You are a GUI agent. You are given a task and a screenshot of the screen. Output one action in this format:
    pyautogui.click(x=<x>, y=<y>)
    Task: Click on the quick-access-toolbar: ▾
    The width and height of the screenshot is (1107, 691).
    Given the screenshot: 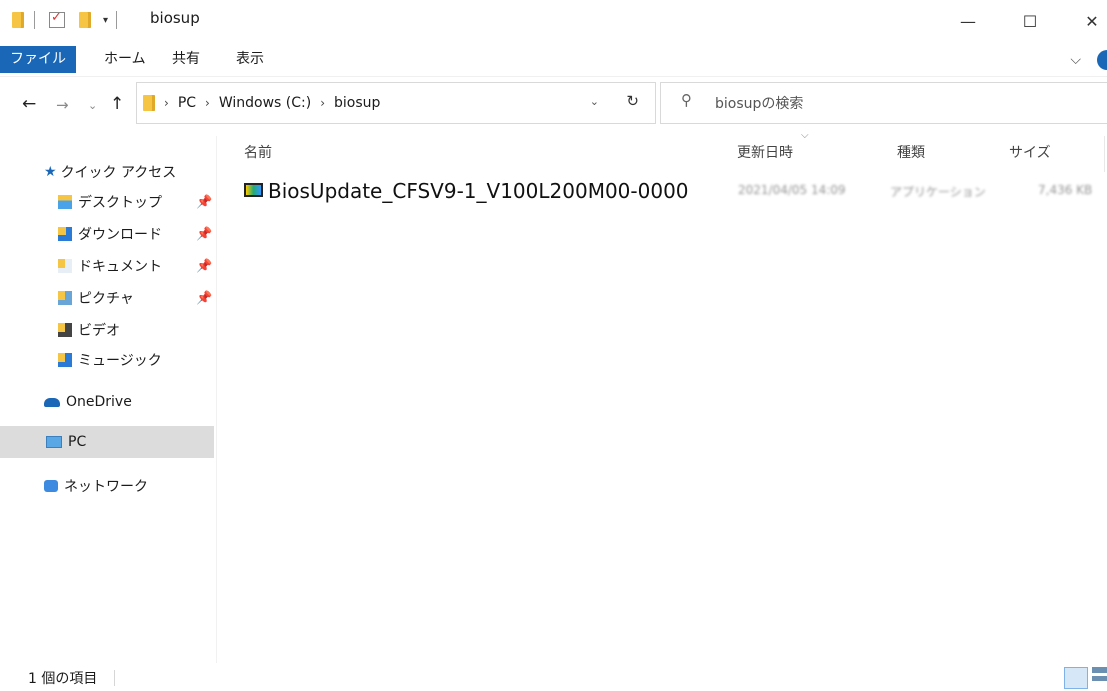 What is the action you would take?
    pyautogui.click(x=65, y=19)
    